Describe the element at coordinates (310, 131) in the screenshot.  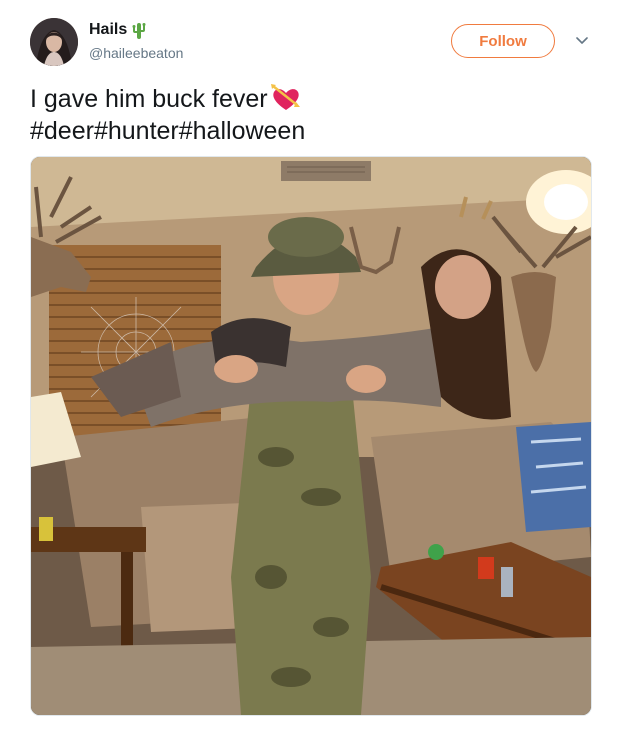
I see `tweet-line-2: #deer#hunter#halloween` at that location.